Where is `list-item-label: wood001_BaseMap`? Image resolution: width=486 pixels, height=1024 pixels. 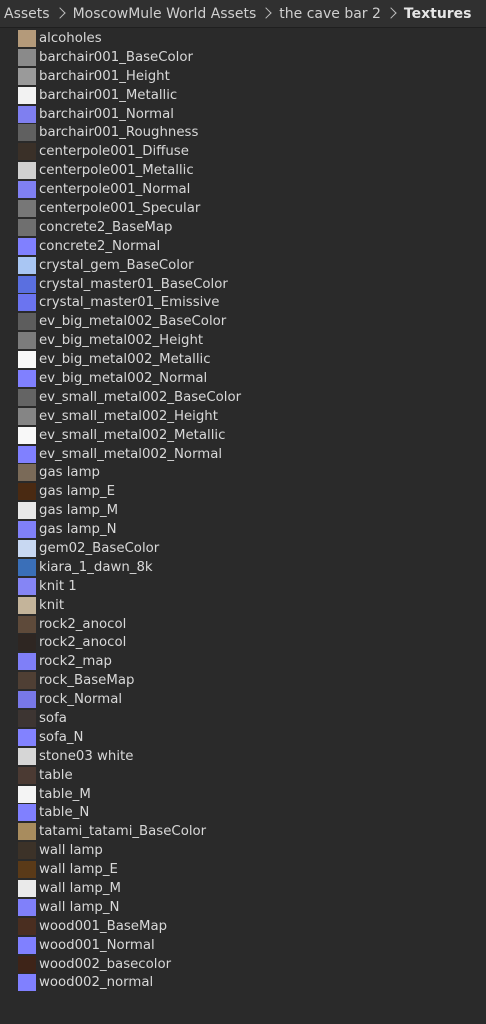 list-item-label: wood001_BaseMap is located at coordinates (103, 926).